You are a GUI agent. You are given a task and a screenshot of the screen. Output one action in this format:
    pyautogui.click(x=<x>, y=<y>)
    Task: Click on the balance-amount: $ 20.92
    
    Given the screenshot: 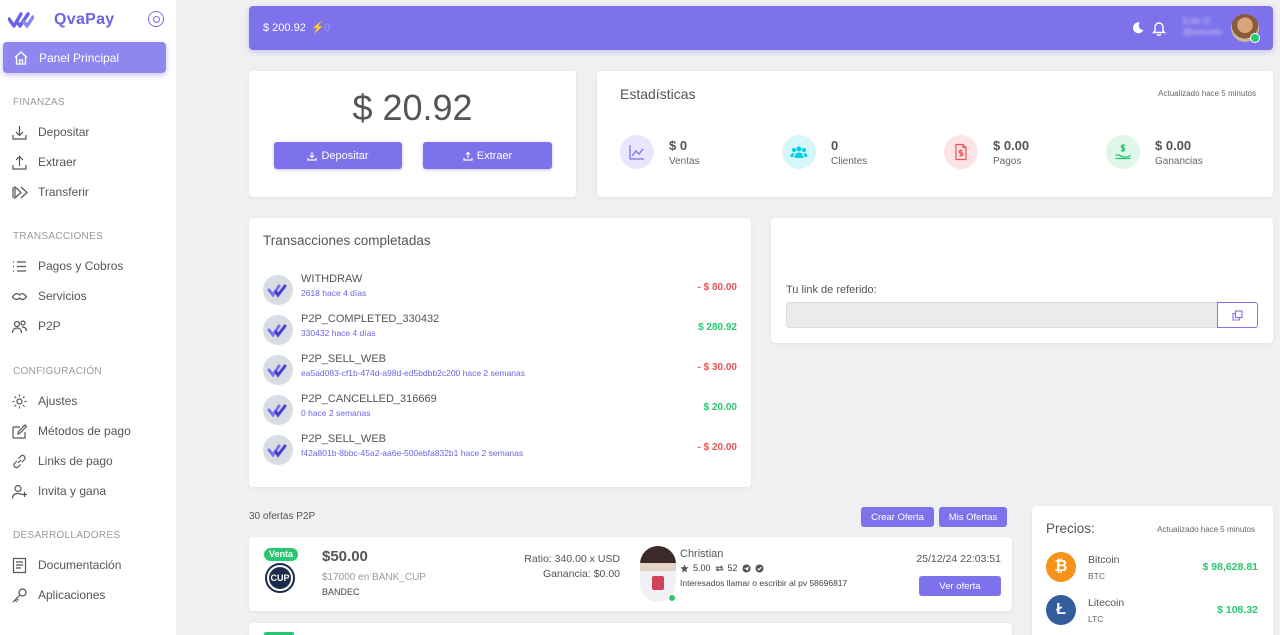 What is the action you would take?
    pyautogui.click(x=412, y=107)
    